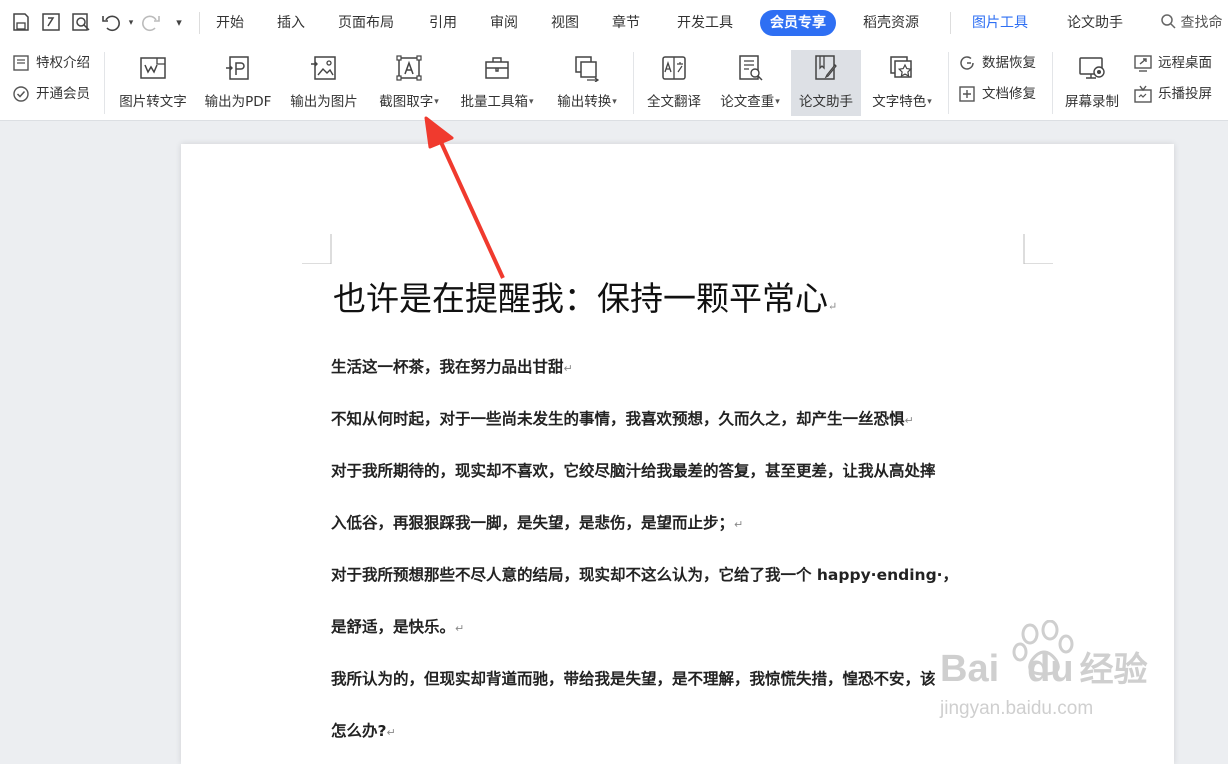  What do you see at coordinates (826, 102) in the screenshot?
I see `paper-assistant-label: 论文助手` at bounding box center [826, 102].